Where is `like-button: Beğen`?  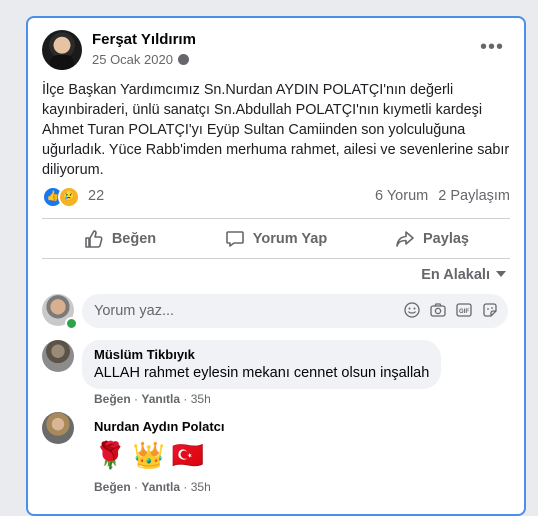
like-button: Beğen is located at coordinates (120, 239).